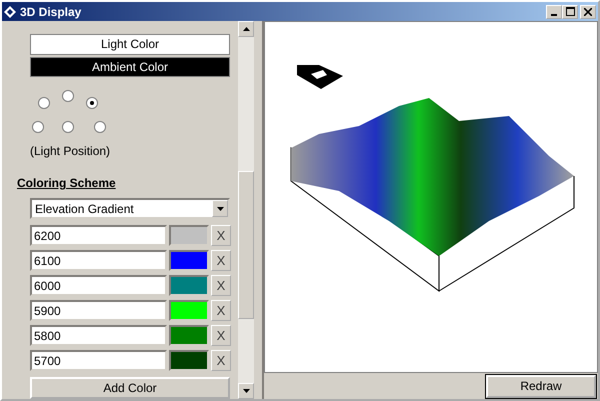  Describe the element at coordinates (130, 44) in the screenshot. I see `color-button: Light Color` at that location.